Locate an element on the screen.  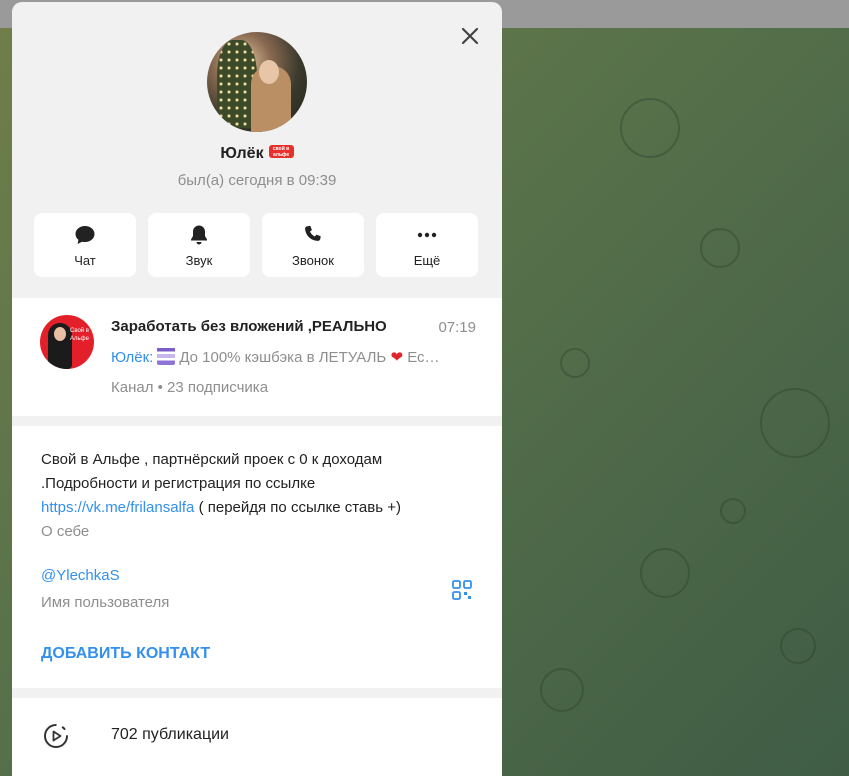
action-buttons: Чат Звук Звонок Ещё is located at coordinates (256, 245).